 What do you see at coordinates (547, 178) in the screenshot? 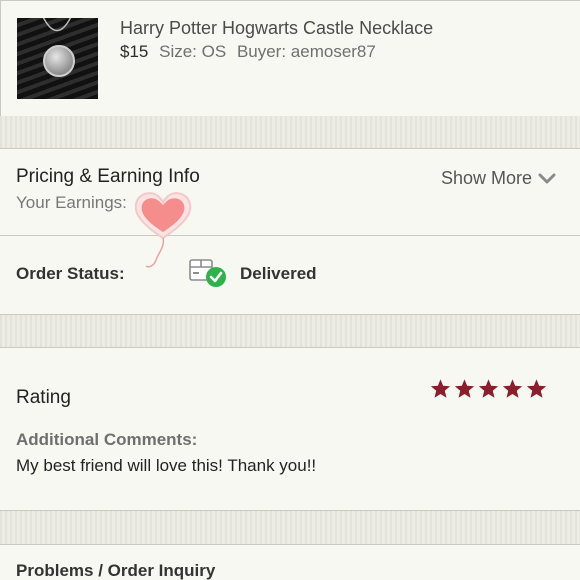
I see `chevron-down-icon` at bounding box center [547, 178].